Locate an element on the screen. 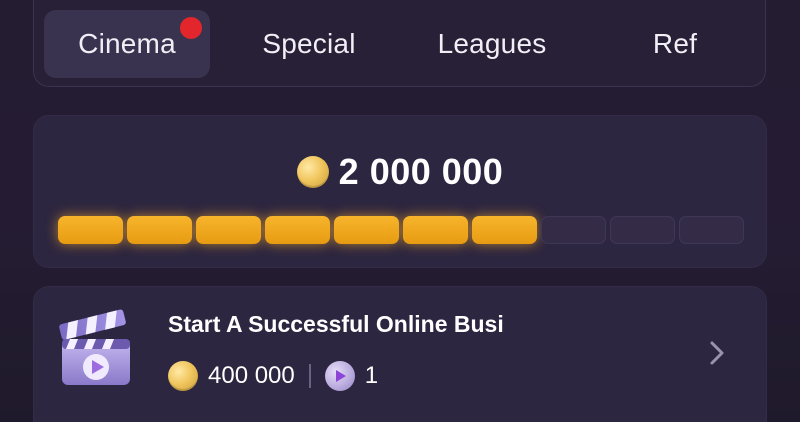 This screenshot has height=422, width=800. task-title: Start A Successful Online Busi is located at coordinates (336, 324).